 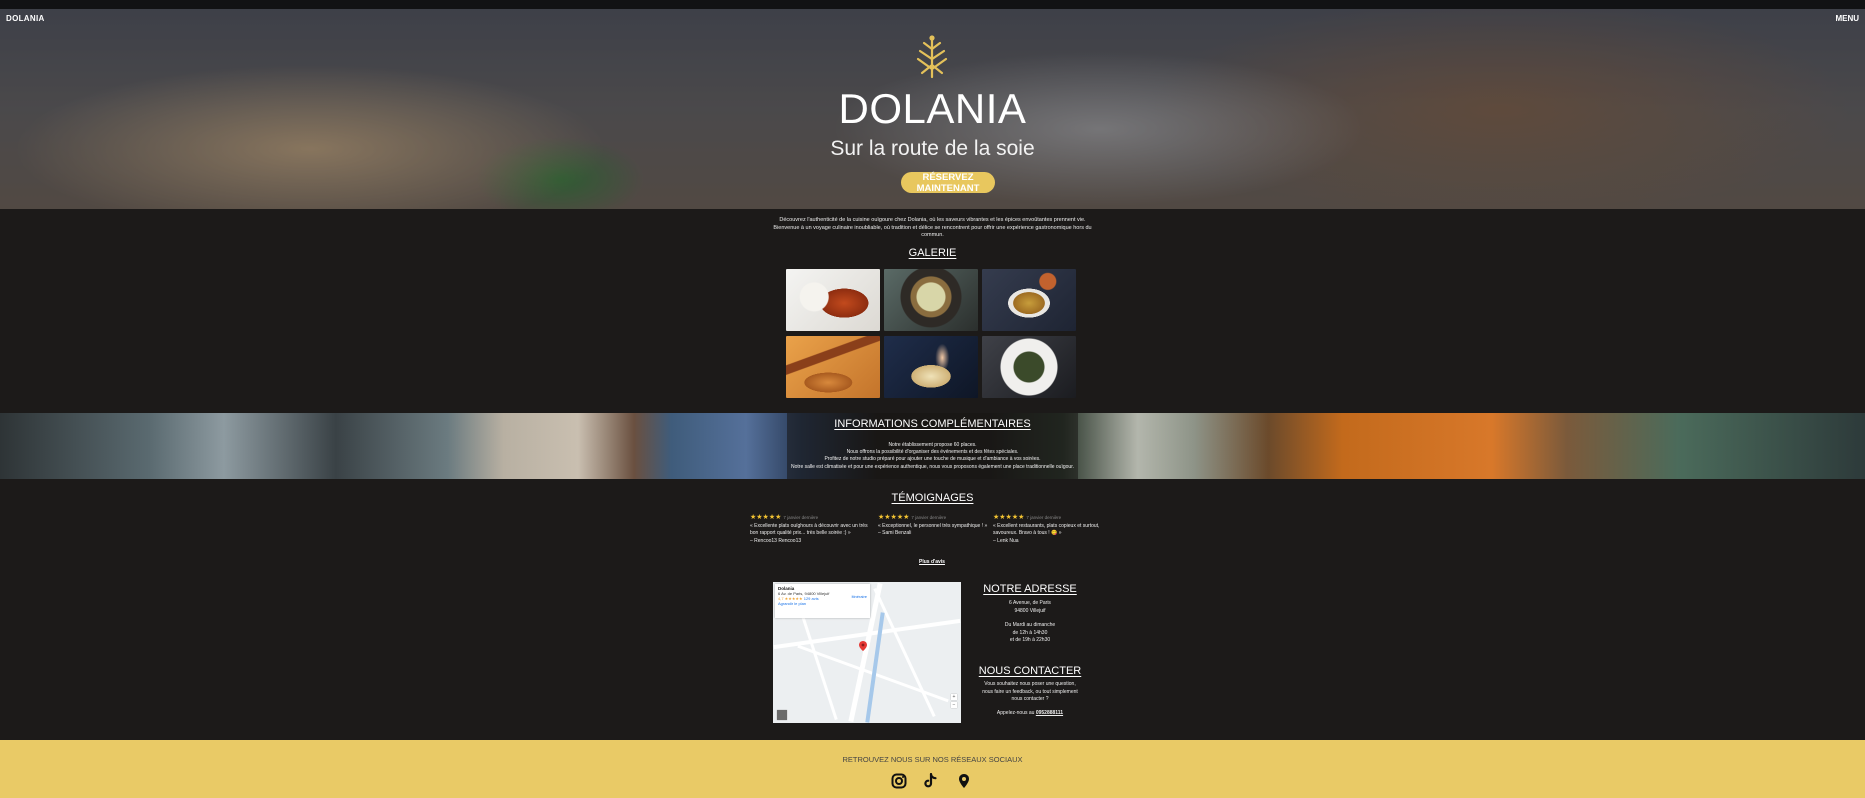 I want to click on map-directions-link: Itinéraire, so click(x=859, y=596).